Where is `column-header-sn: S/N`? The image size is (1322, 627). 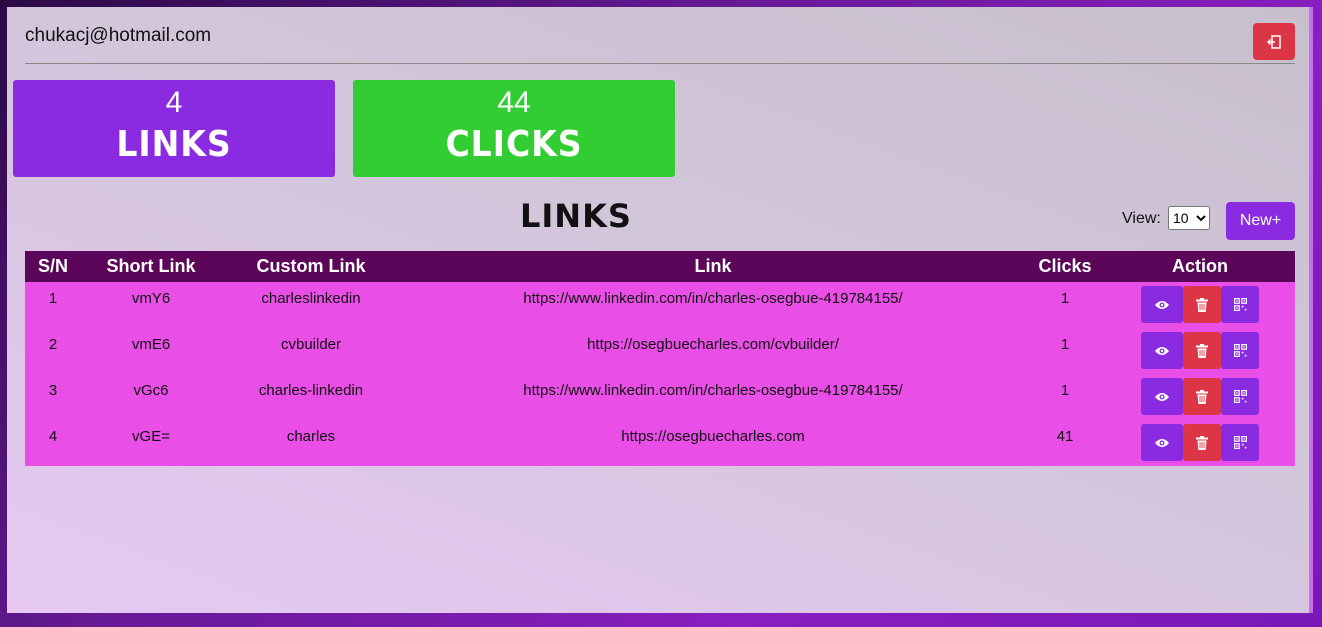
column-header-sn: S/N is located at coordinates (52, 266).